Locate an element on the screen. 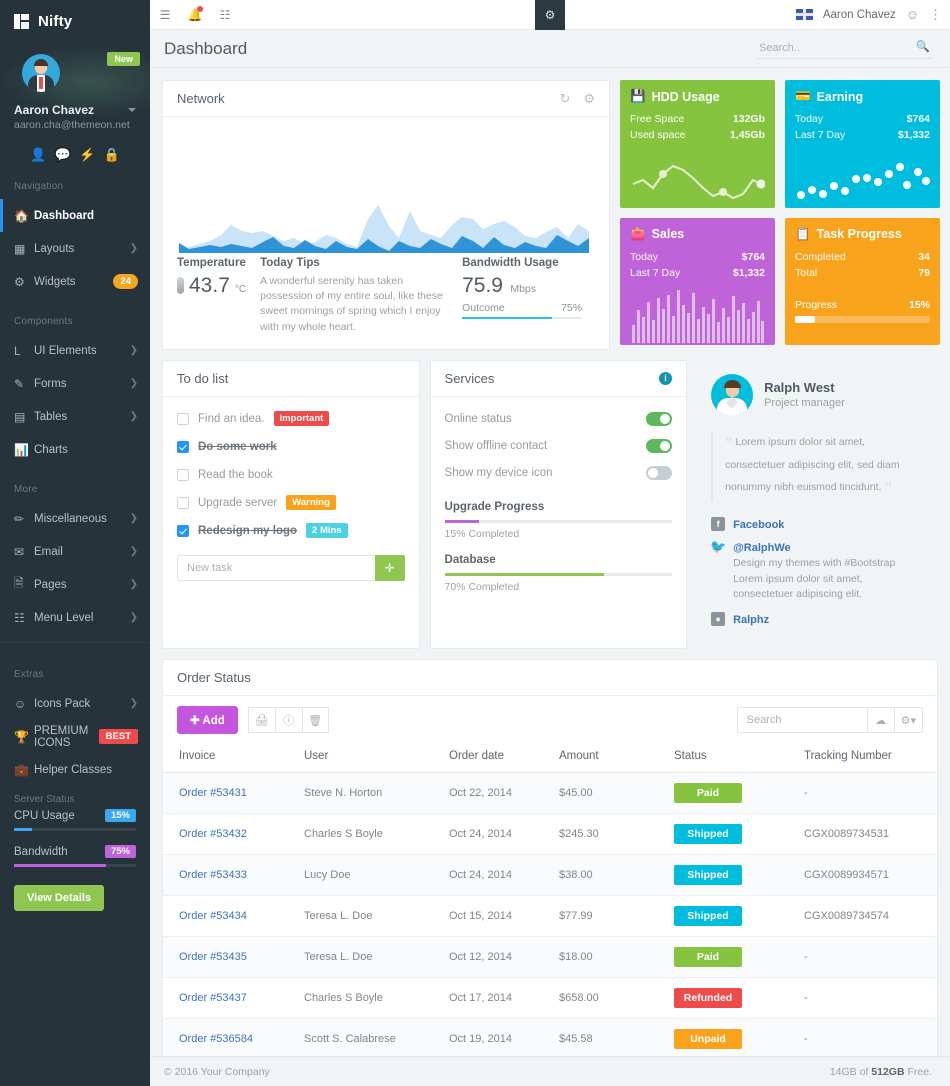  sidebar-item-menu-level: ☷ Menu Level ❯ is located at coordinates (75, 617).